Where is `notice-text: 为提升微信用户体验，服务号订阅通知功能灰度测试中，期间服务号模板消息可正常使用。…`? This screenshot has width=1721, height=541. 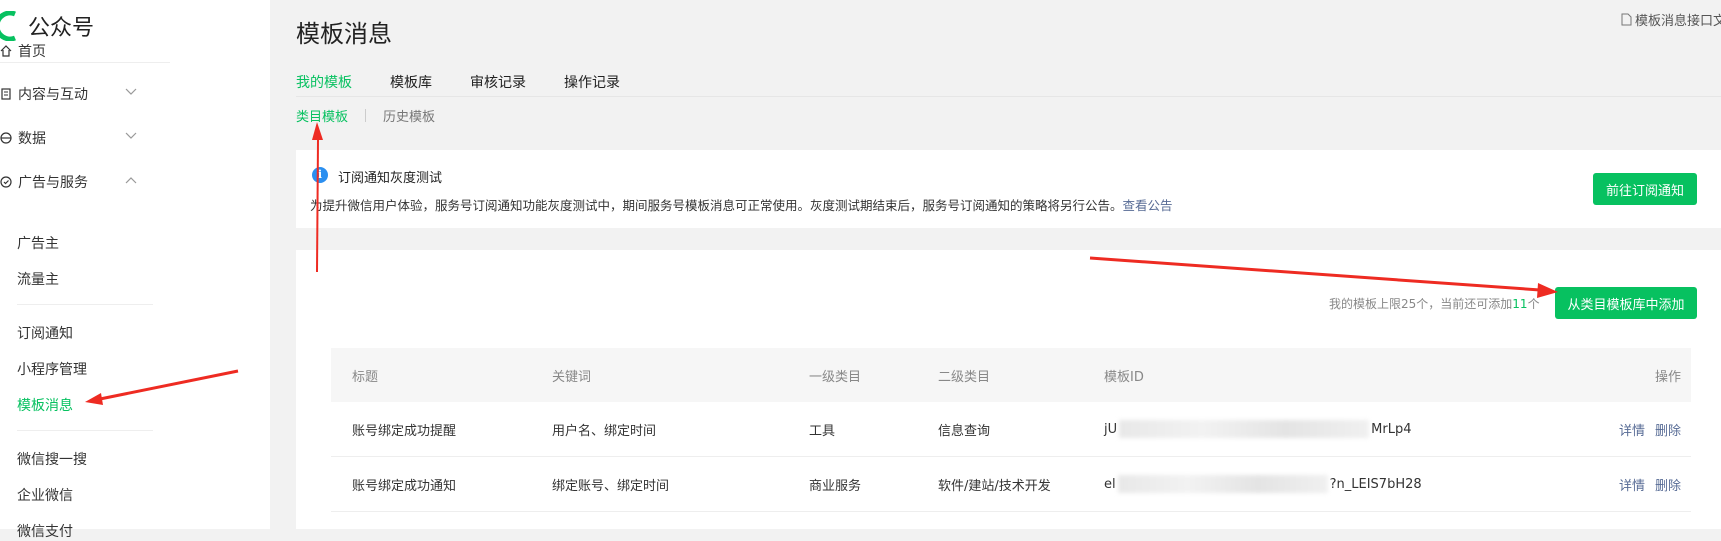
notice-text: 为提升微信用户体验，服务号订阅通知功能灰度测试中，期间服务号模板消息可正常使用。… is located at coordinates (741, 204).